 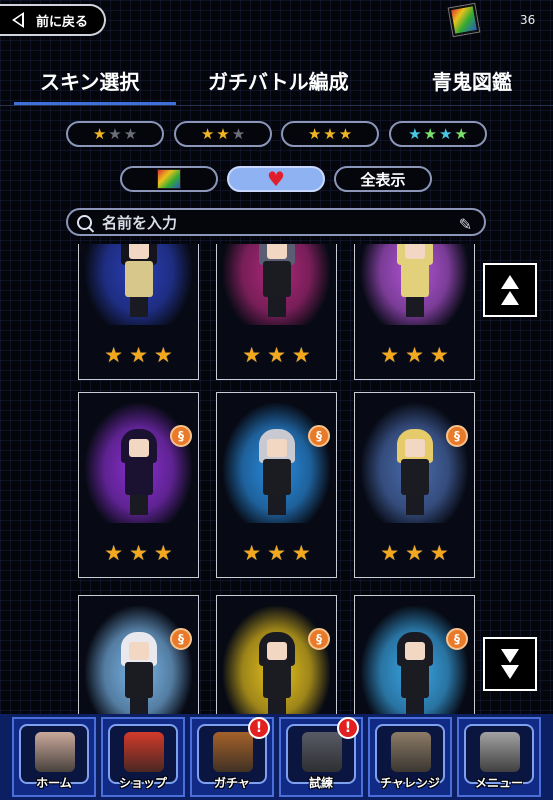 What do you see at coordinates (528, 20) in the screenshot?
I see `item-count: 36` at bounding box center [528, 20].